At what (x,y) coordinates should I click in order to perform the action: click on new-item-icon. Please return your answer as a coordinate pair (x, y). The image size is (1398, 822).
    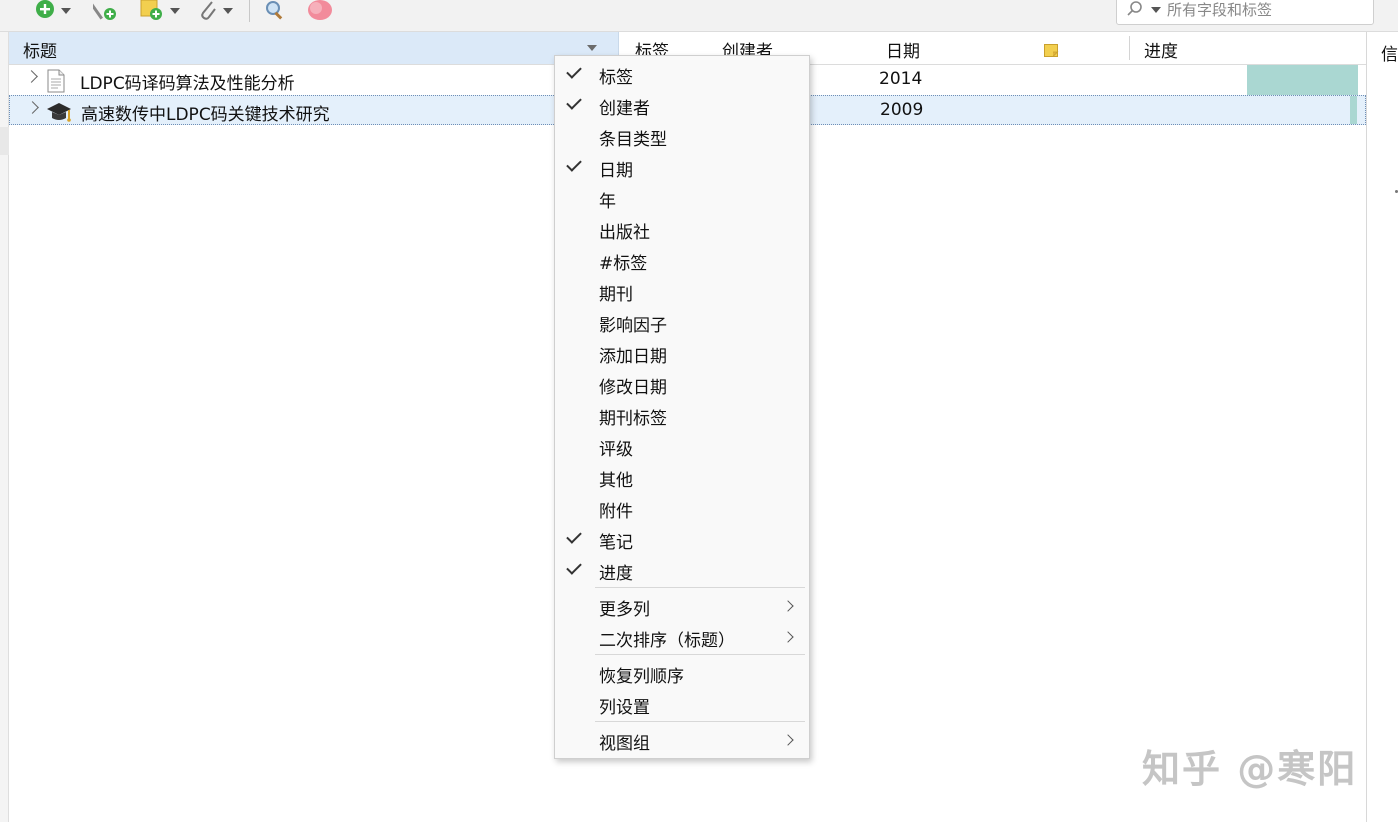
    Looking at the image, I should click on (45, 9).